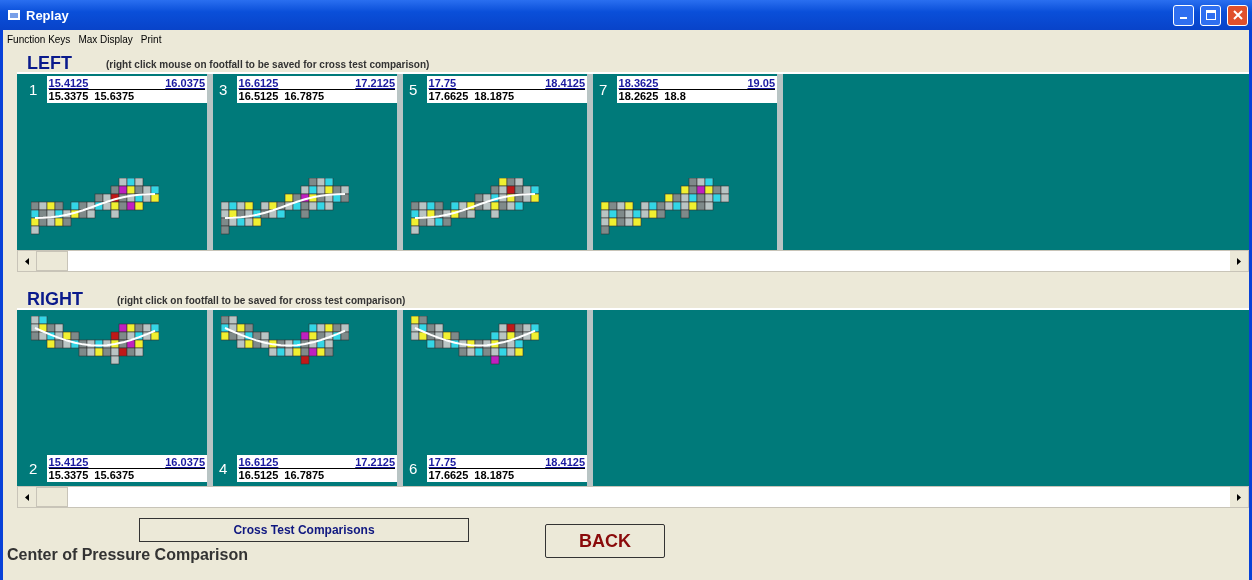  I want to click on window-title: Replay, so click(48, 15).